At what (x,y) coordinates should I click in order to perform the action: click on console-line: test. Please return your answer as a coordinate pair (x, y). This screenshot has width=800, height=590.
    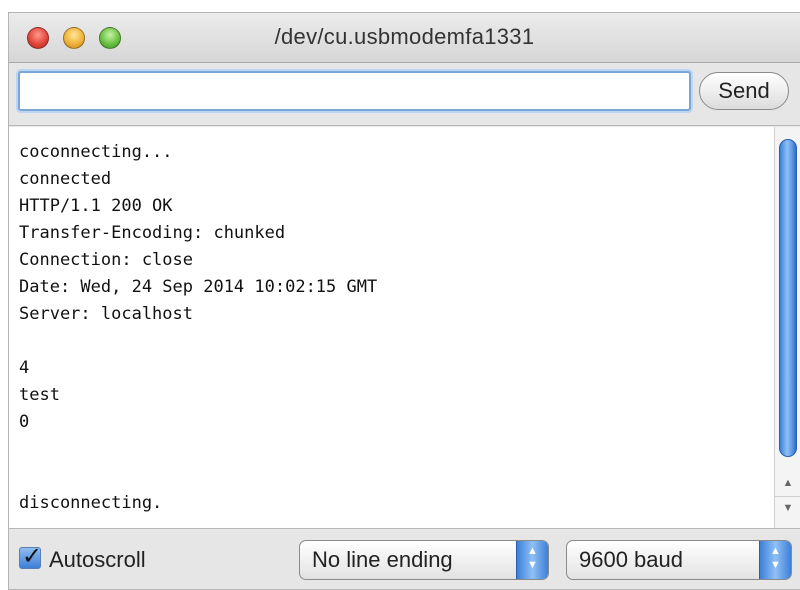
    Looking at the image, I should click on (39, 395).